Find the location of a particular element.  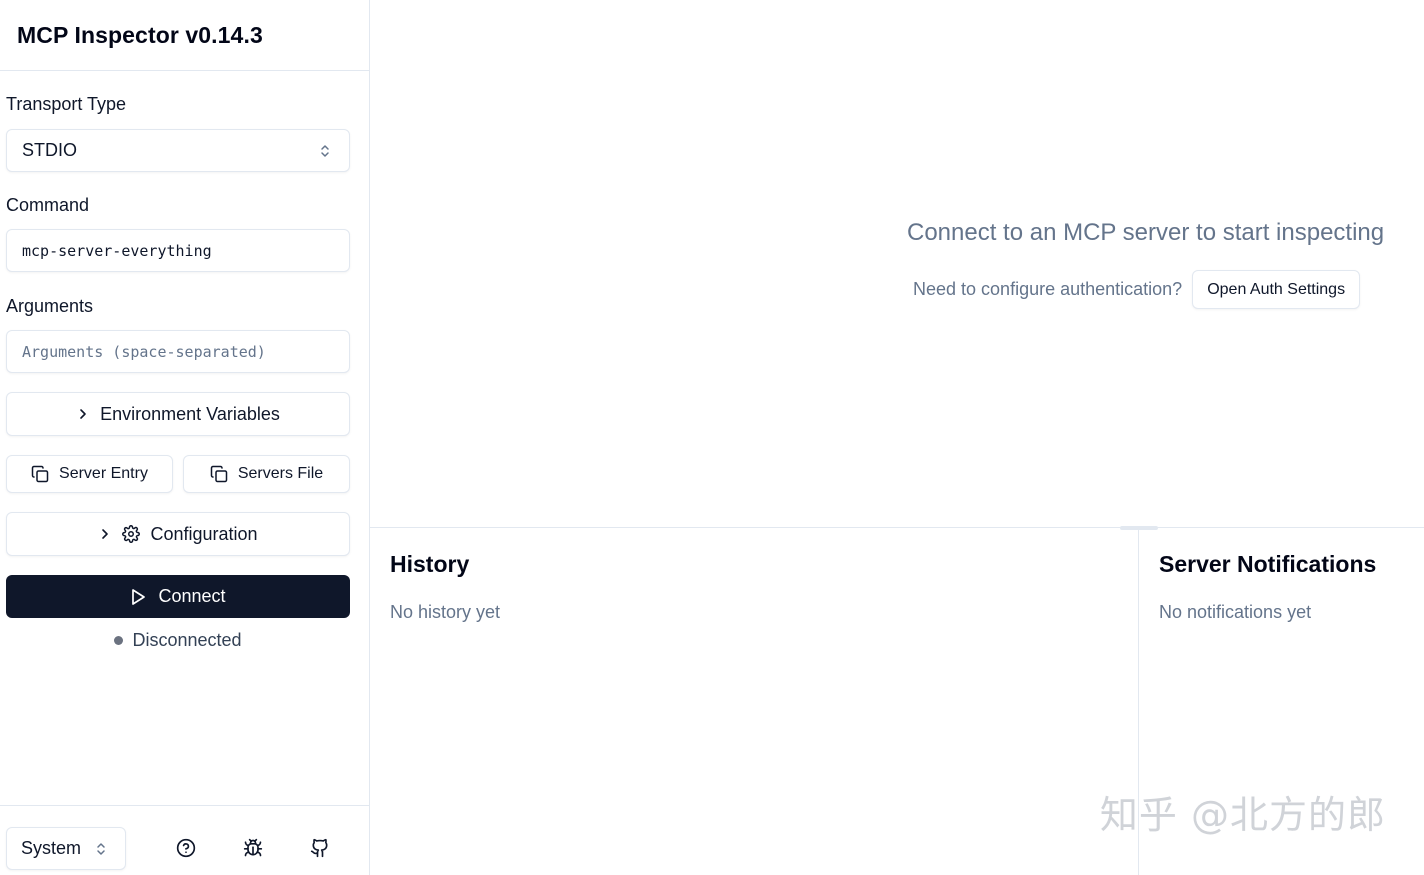

arguments-input is located at coordinates (178, 351).